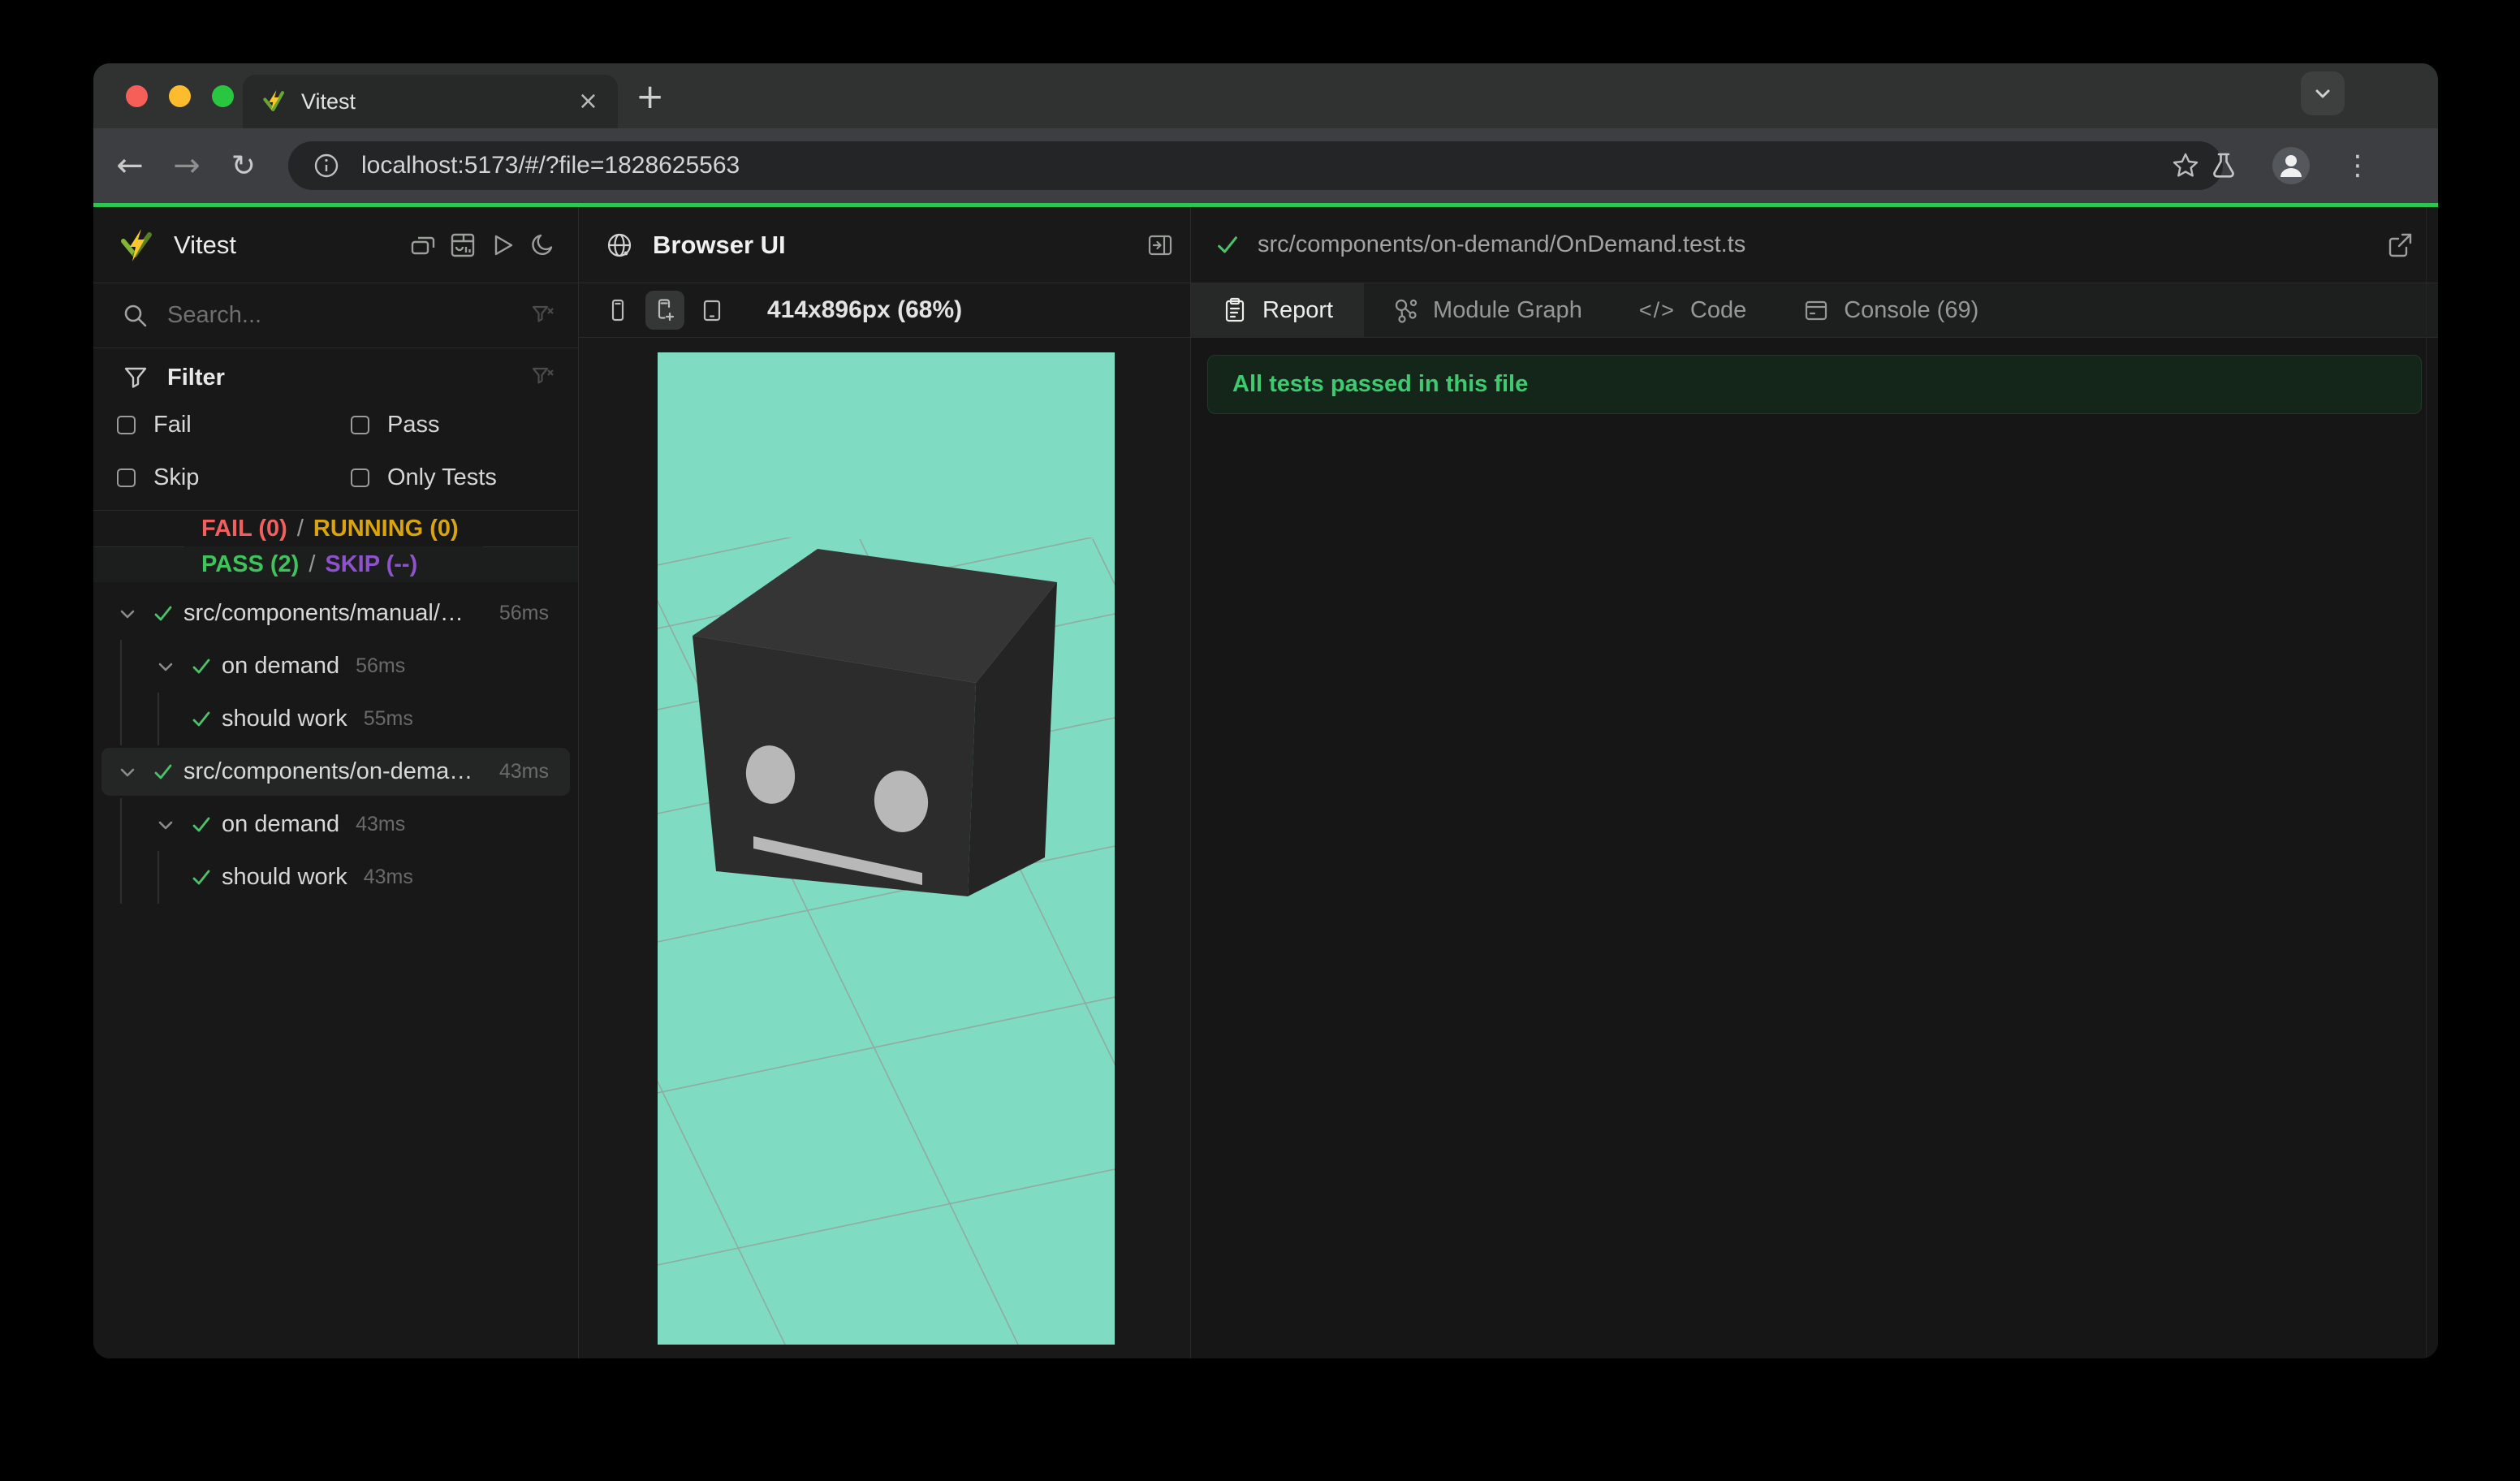  I want to click on back-button: ←, so click(129, 166).